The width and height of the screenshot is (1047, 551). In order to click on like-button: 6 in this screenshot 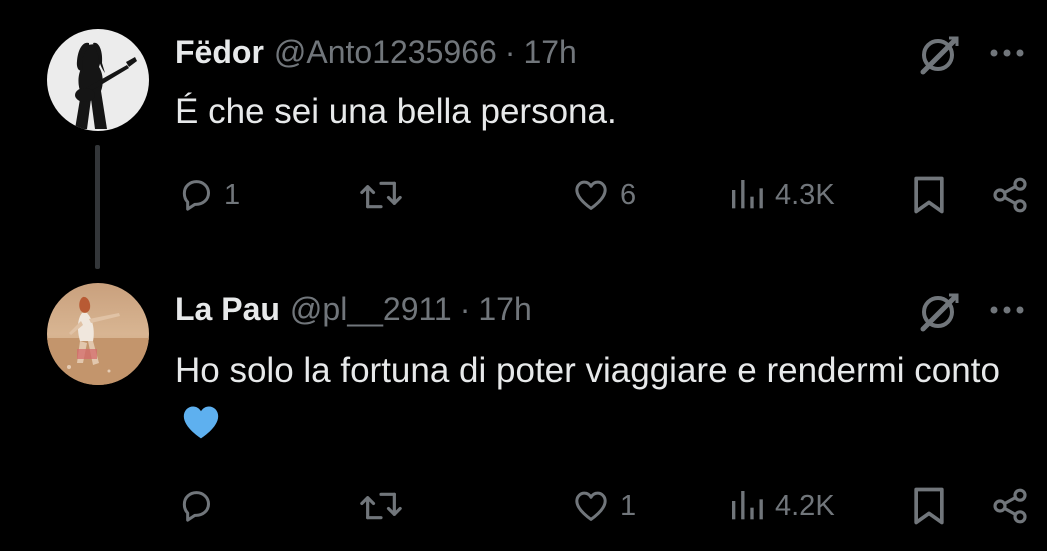, I will do `click(603, 195)`.